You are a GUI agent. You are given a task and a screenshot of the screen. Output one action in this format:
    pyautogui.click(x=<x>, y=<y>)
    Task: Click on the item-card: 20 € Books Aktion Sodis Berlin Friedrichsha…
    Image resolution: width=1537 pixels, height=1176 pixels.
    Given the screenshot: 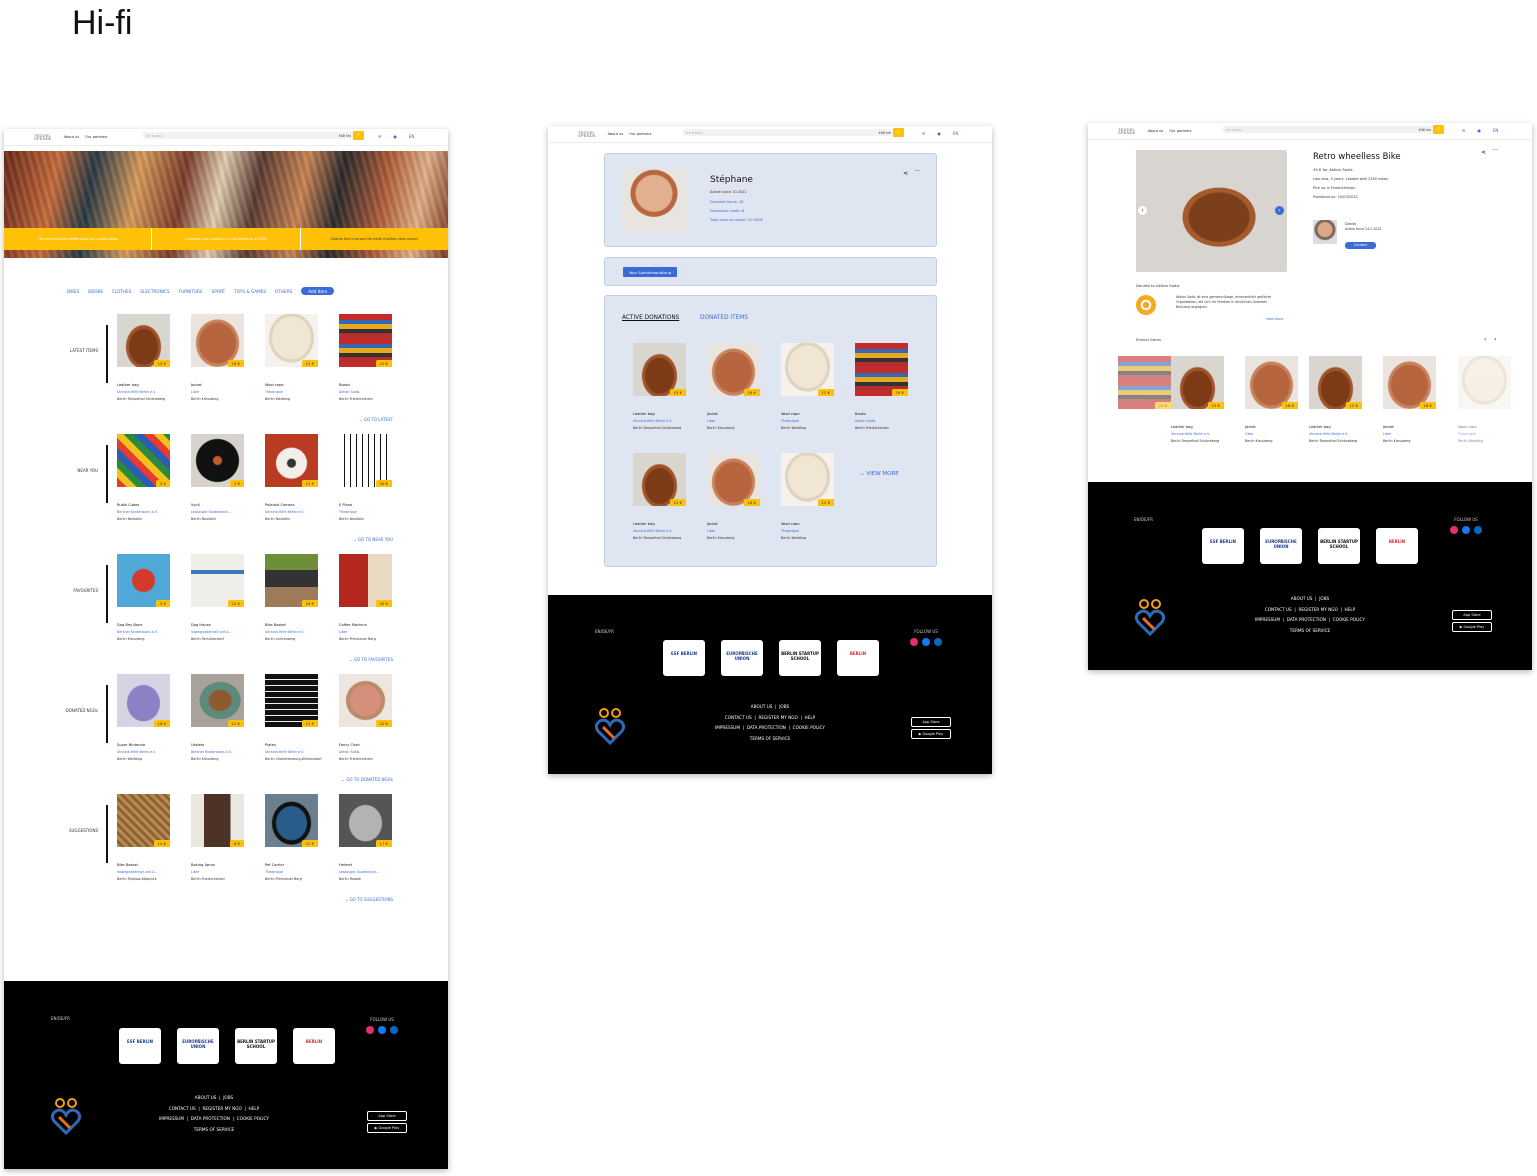 What is the action you would take?
    pyautogui.click(x=882, y=386)
    